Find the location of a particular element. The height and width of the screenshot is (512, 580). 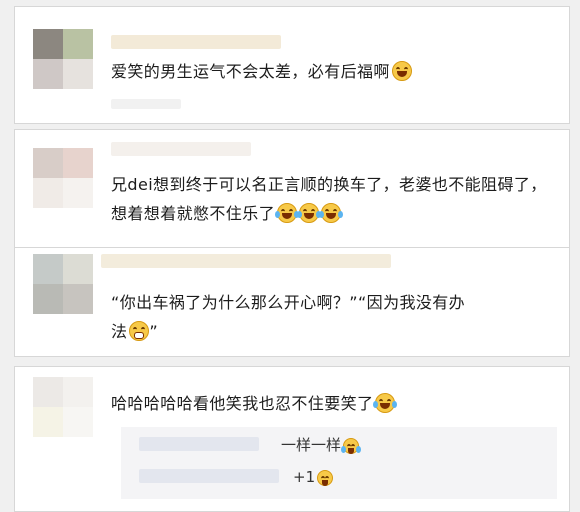

comment-text: 爱笑的男生运气不会太差，必有后福啊 is located at coordinates (334, 71).